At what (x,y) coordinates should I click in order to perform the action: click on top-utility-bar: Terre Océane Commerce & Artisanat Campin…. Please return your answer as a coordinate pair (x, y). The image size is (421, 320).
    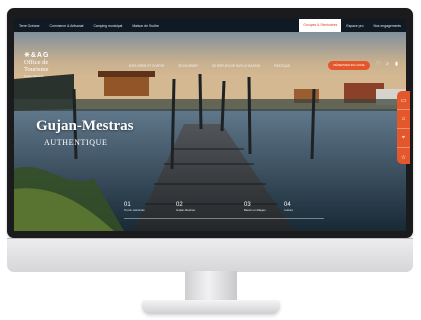
    Looking at the image, I should click on (210, 25).